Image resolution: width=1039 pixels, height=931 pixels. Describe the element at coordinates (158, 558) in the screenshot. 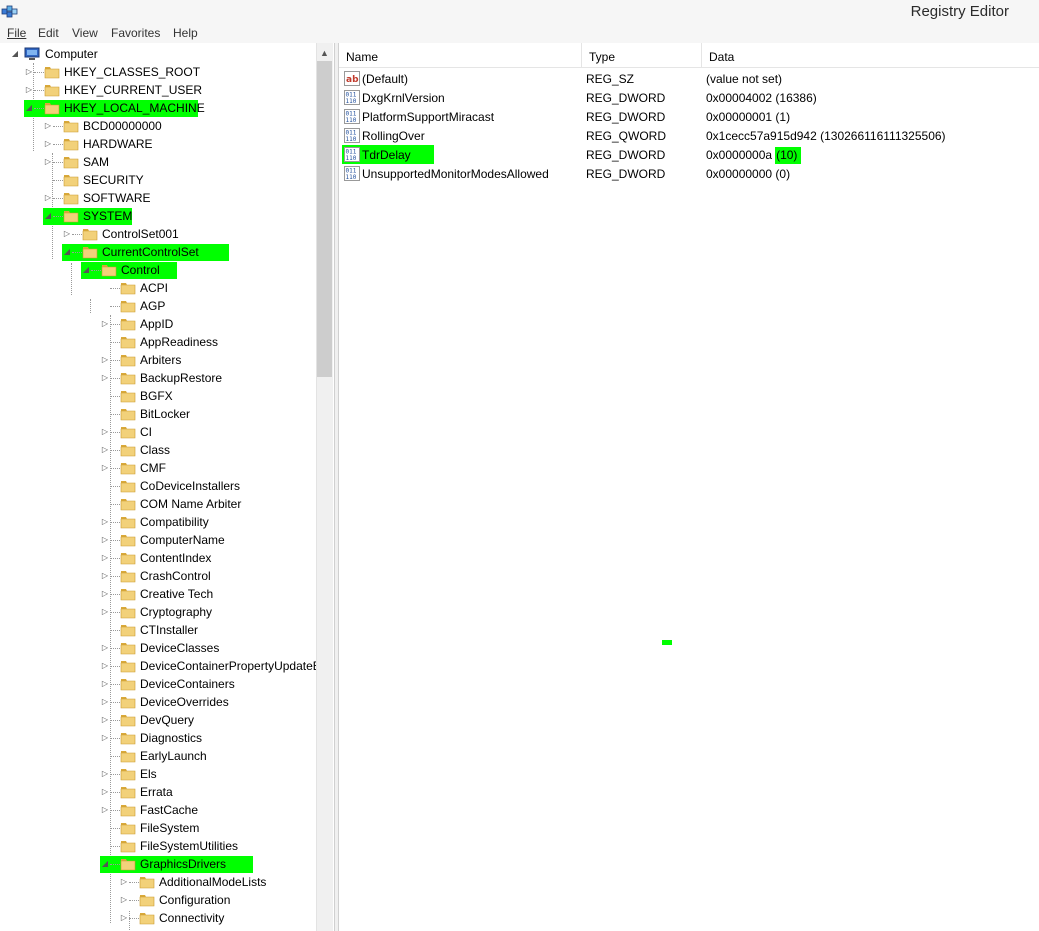

I see `tree-item: ▷ ContentIndex` at that location.